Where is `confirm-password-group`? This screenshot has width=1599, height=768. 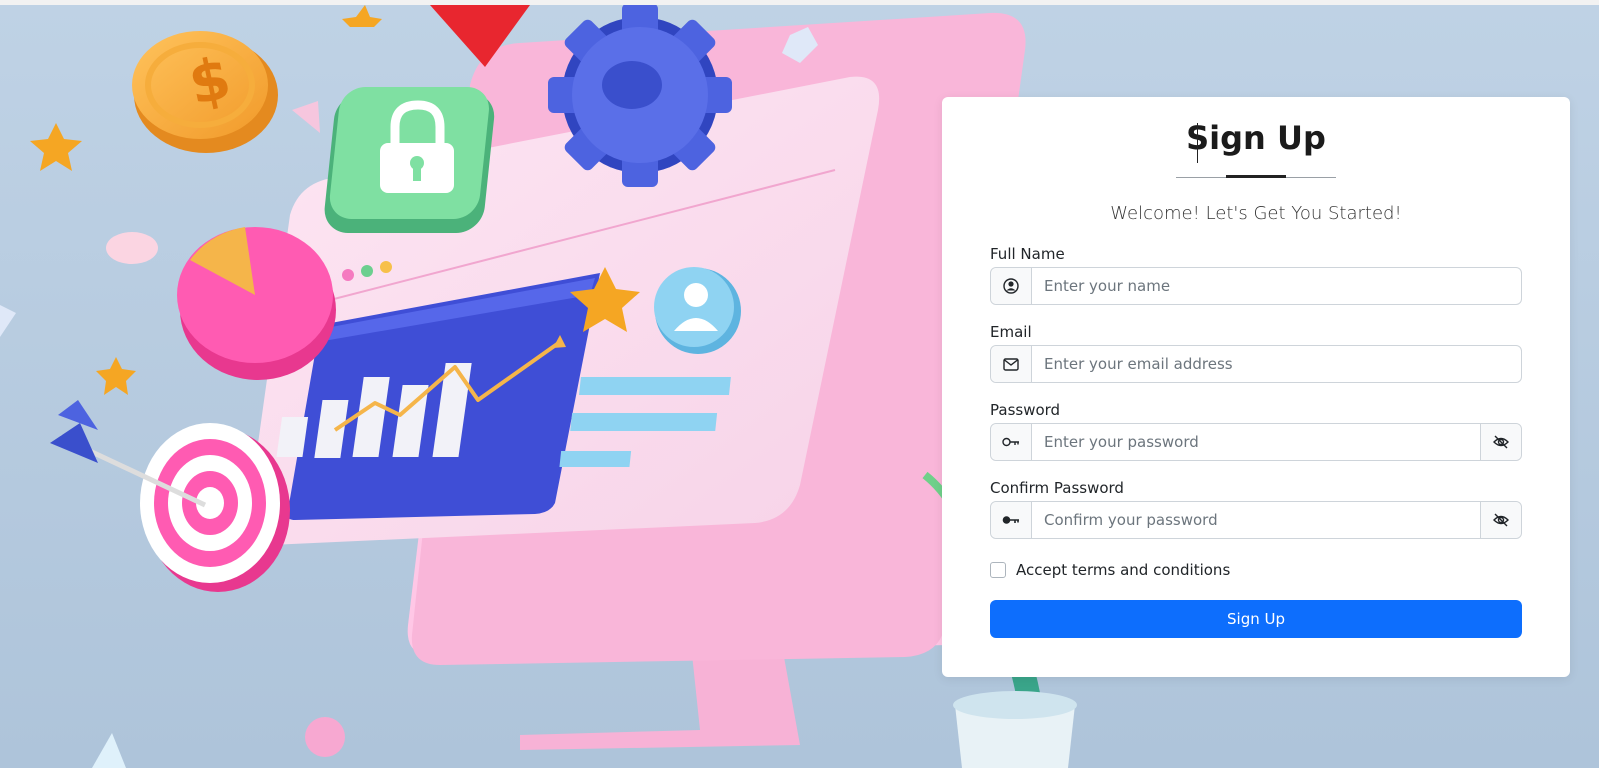
confirm-password-group is located at coordinates (1256, 520).